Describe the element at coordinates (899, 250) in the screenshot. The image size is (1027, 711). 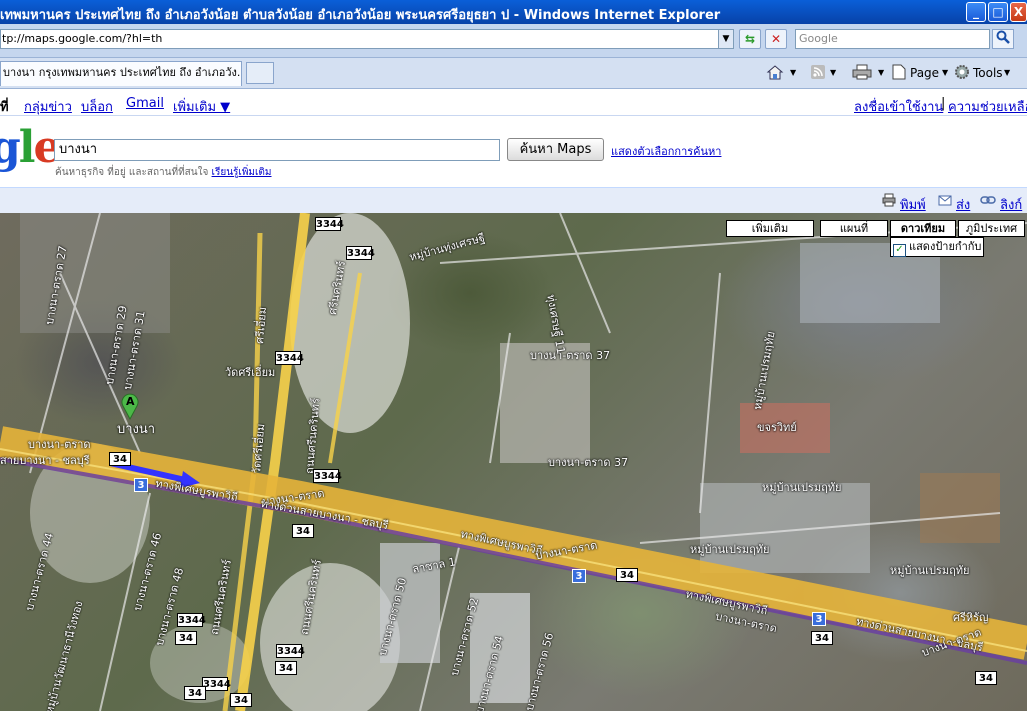
I see `checkbox-checked-icon: ✓` at that location.